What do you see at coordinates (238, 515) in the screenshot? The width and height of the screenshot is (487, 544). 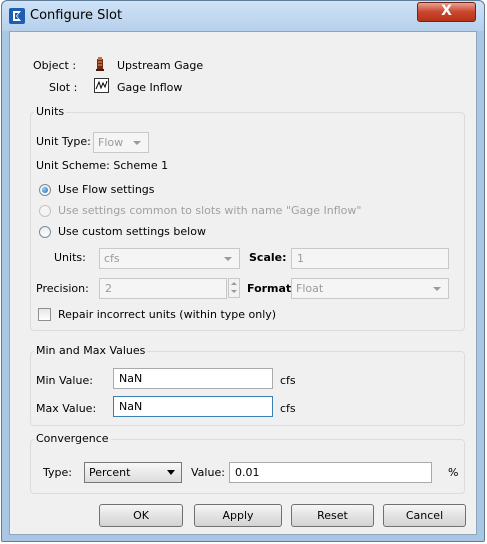 I see `apply-button: Apply` at bounding box center [238, 515].